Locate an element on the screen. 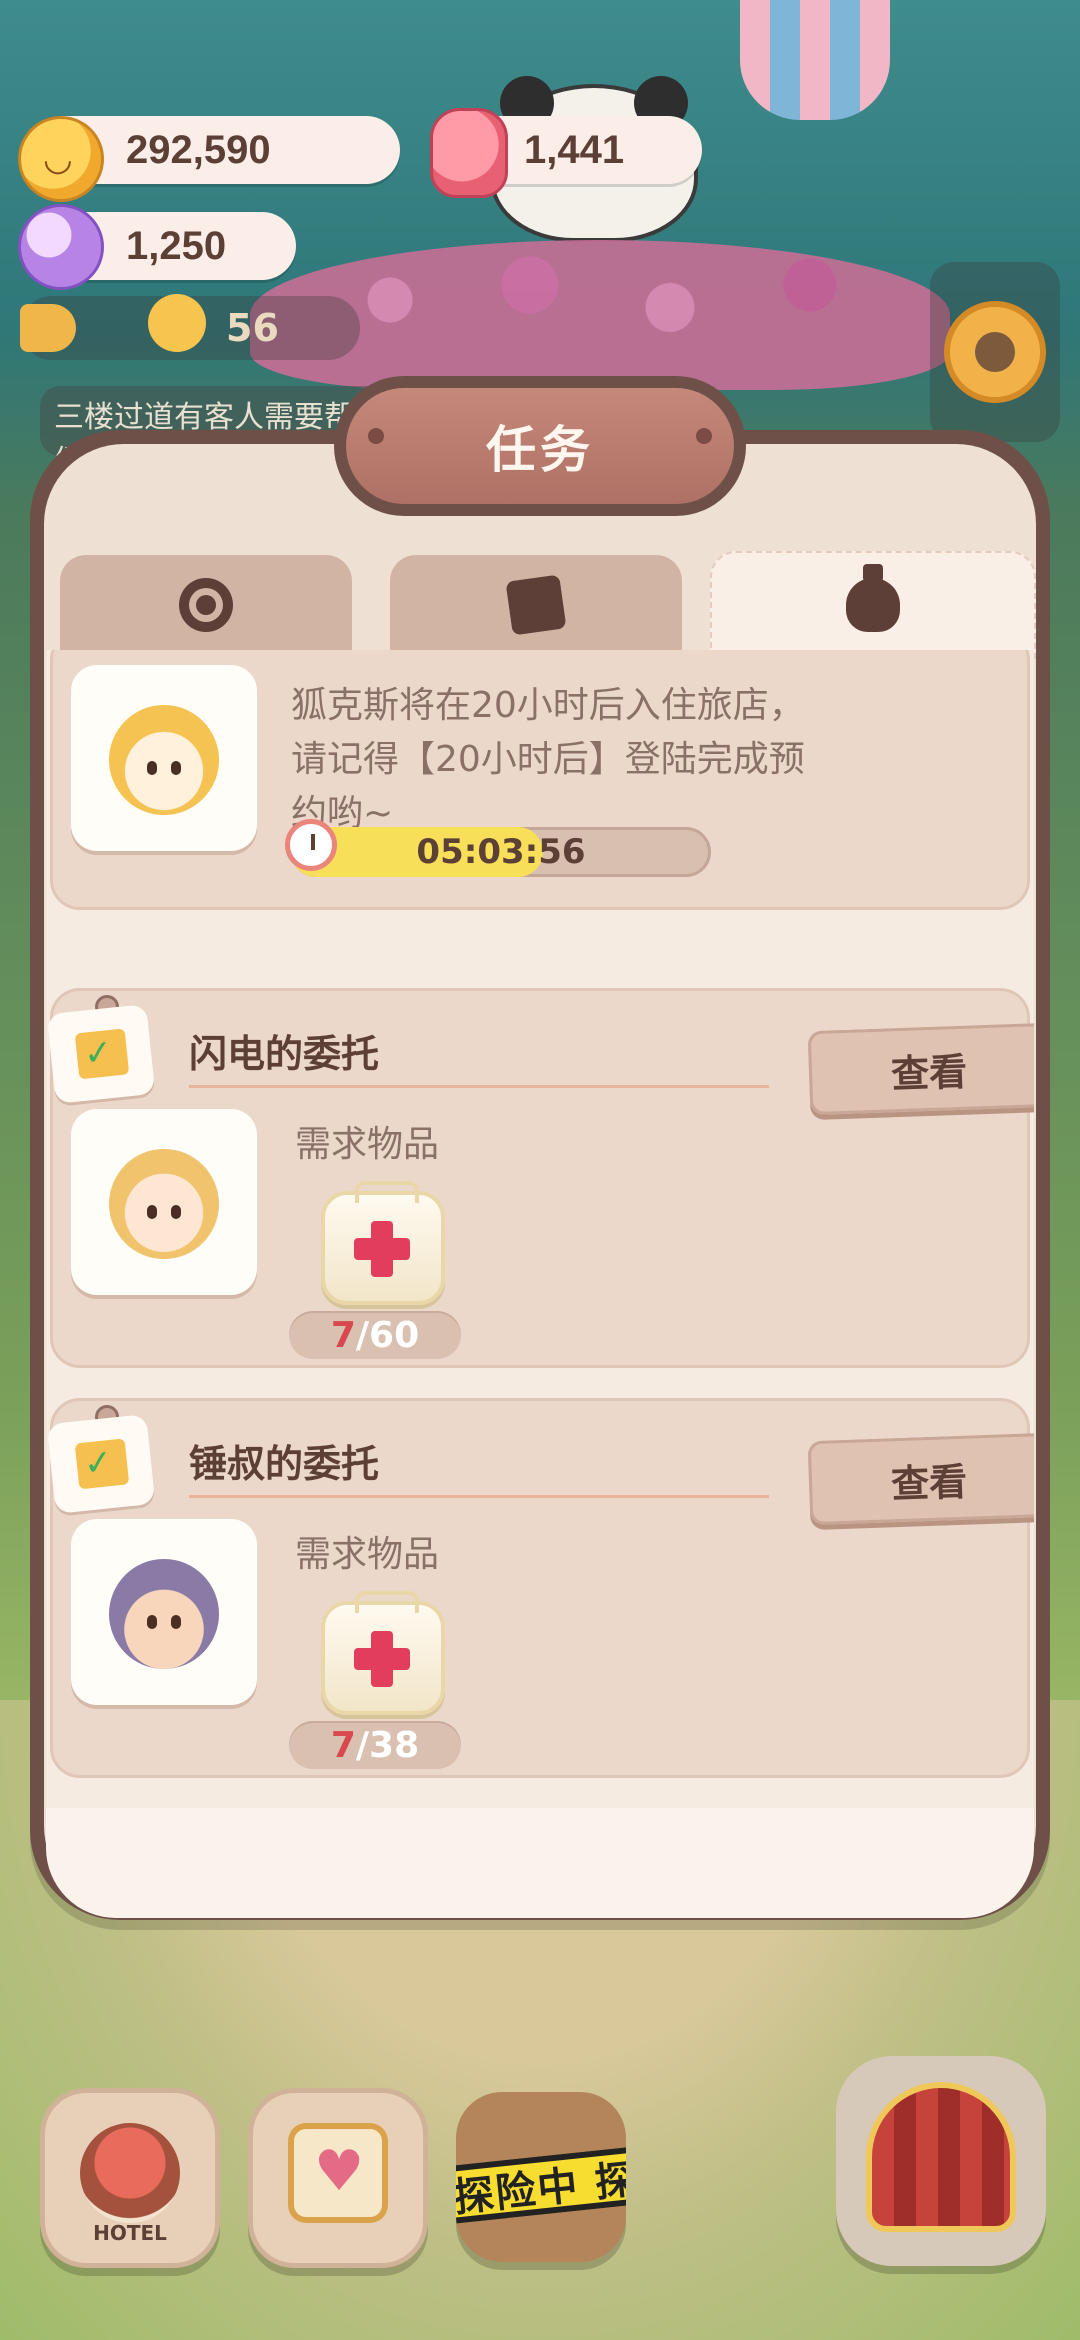 The height and width of the screenshot is (2340, 1080). chick-icon is located at coordinates (177, 323).